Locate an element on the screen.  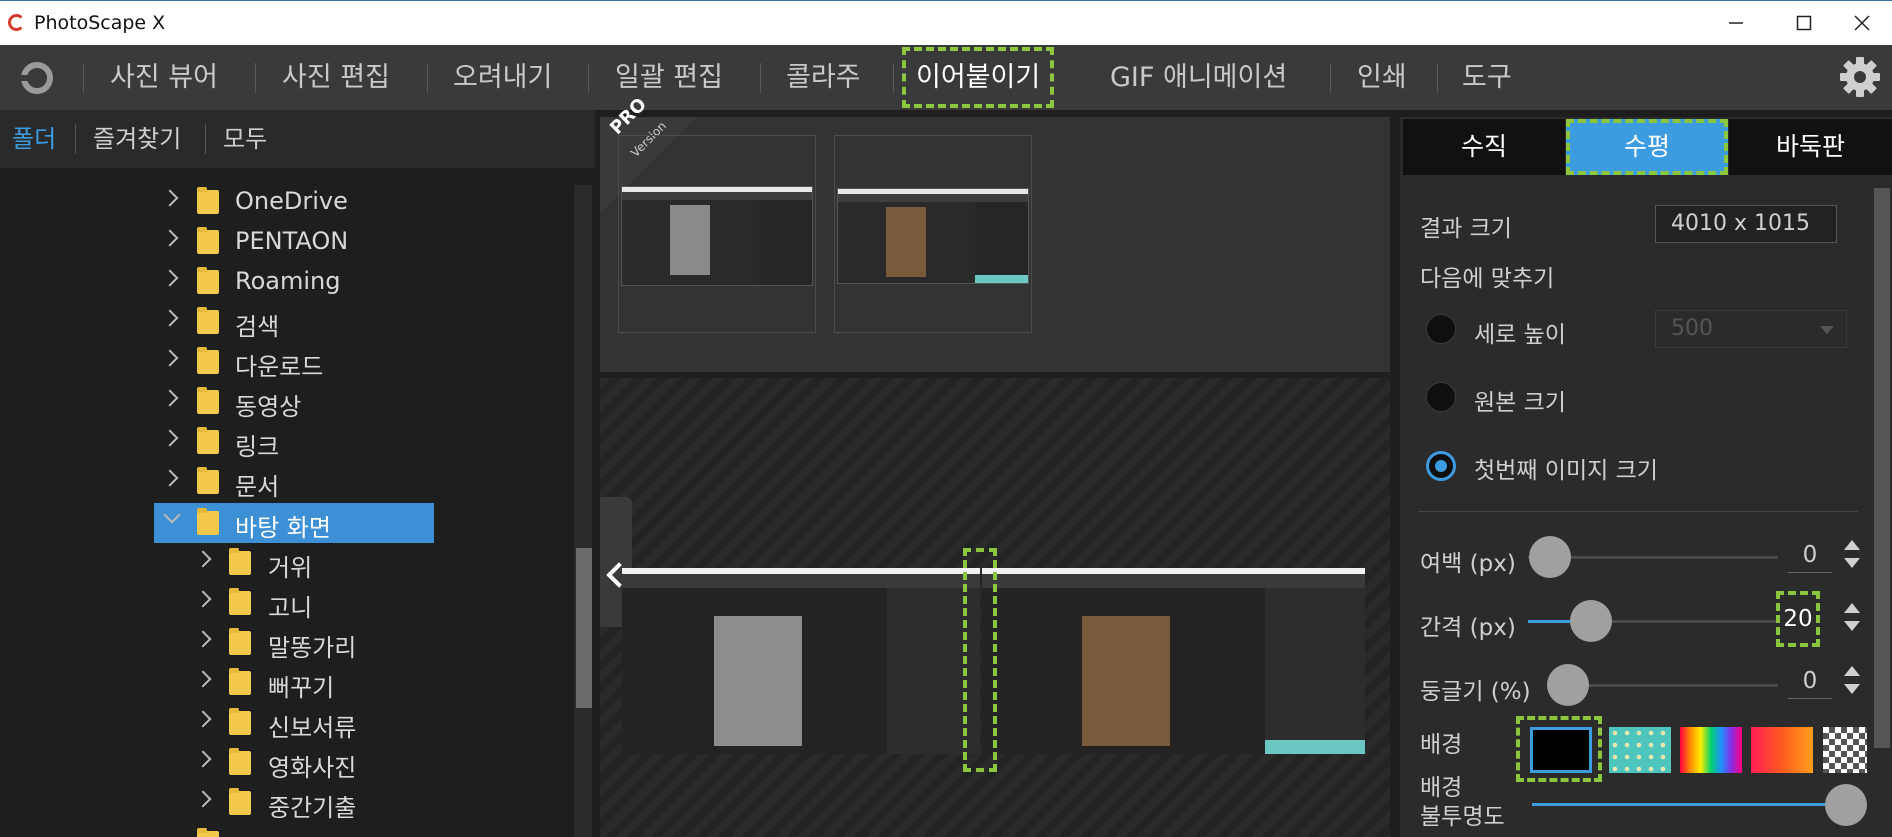
roundness-value: 0 is located at coordinates (1810, 681).